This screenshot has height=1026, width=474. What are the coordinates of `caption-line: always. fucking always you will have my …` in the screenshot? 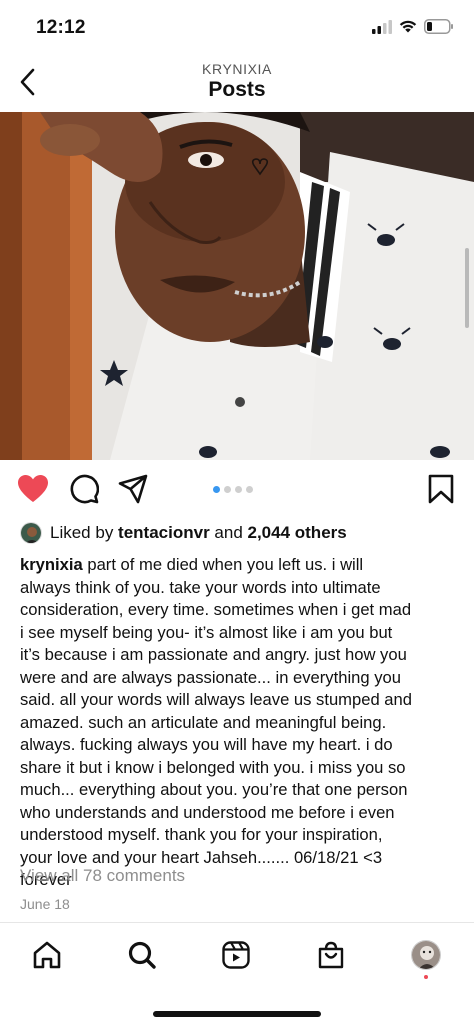 It's located at (206, 744).